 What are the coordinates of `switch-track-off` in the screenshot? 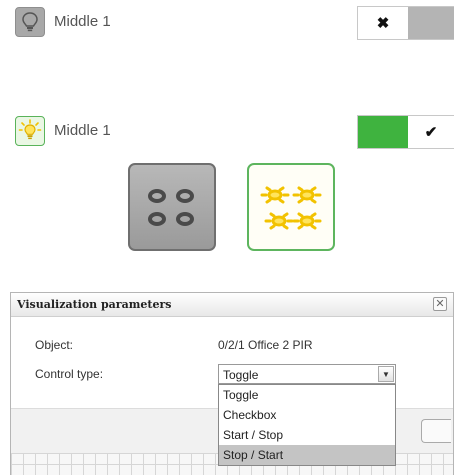 It's located at (431, 23).